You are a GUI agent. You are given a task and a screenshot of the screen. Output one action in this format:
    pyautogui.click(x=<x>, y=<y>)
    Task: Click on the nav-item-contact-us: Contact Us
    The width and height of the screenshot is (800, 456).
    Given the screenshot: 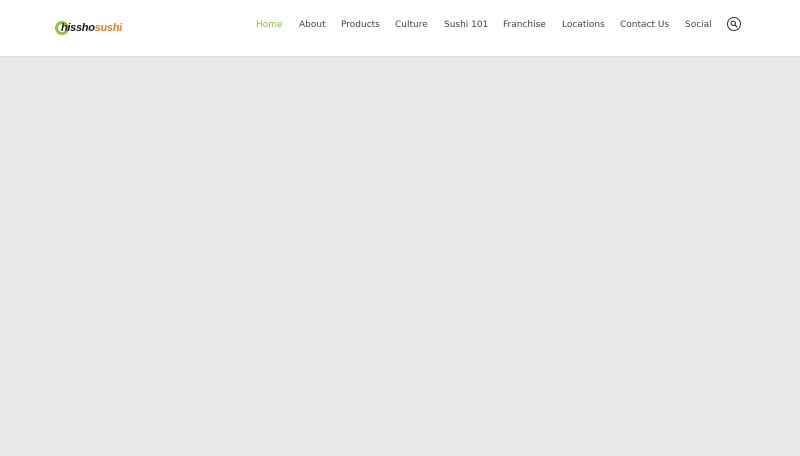 What is the action you would take?
    pyautogui.click(x=644, y=25)
    